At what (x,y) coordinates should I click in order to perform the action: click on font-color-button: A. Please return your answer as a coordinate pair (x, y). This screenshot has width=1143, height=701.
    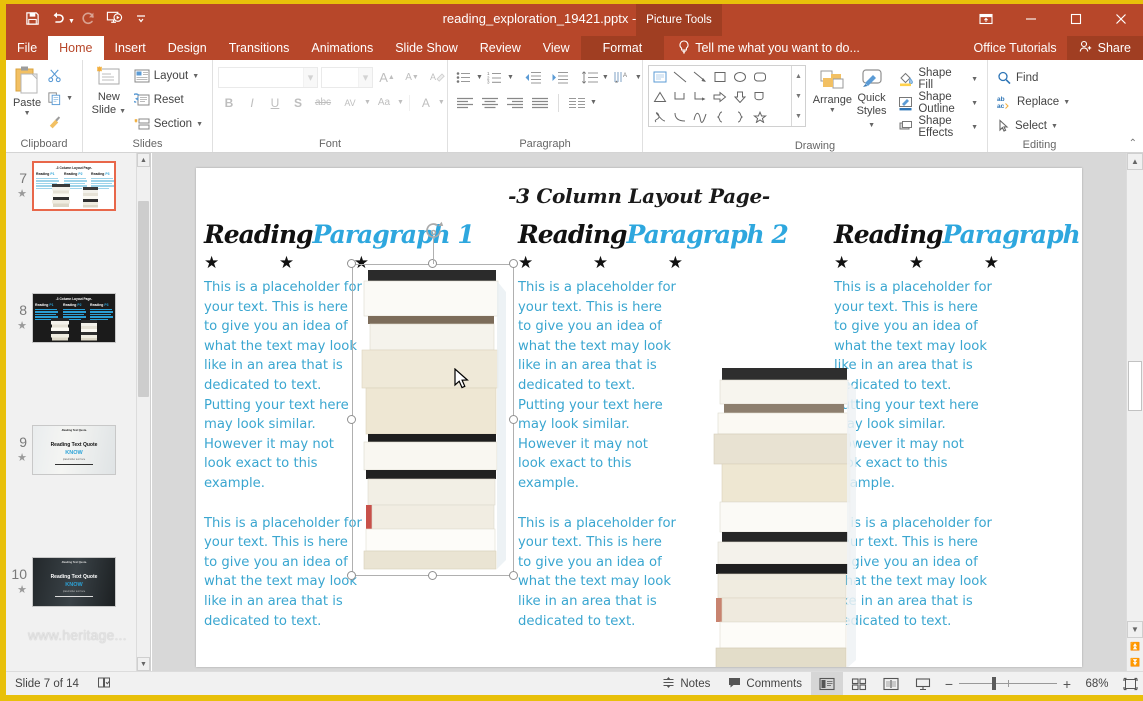
    Looking at the image, I should click on (426, 102).